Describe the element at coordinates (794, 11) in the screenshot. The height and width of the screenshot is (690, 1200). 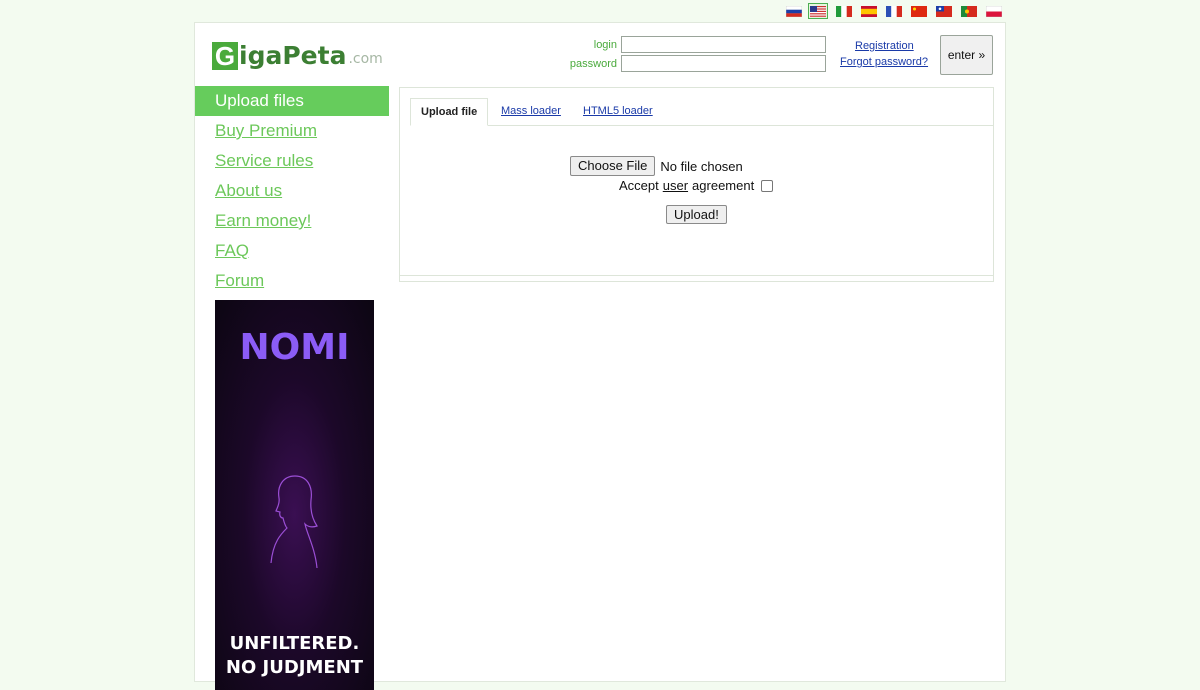
I see `flag-ru-icon` at that location.